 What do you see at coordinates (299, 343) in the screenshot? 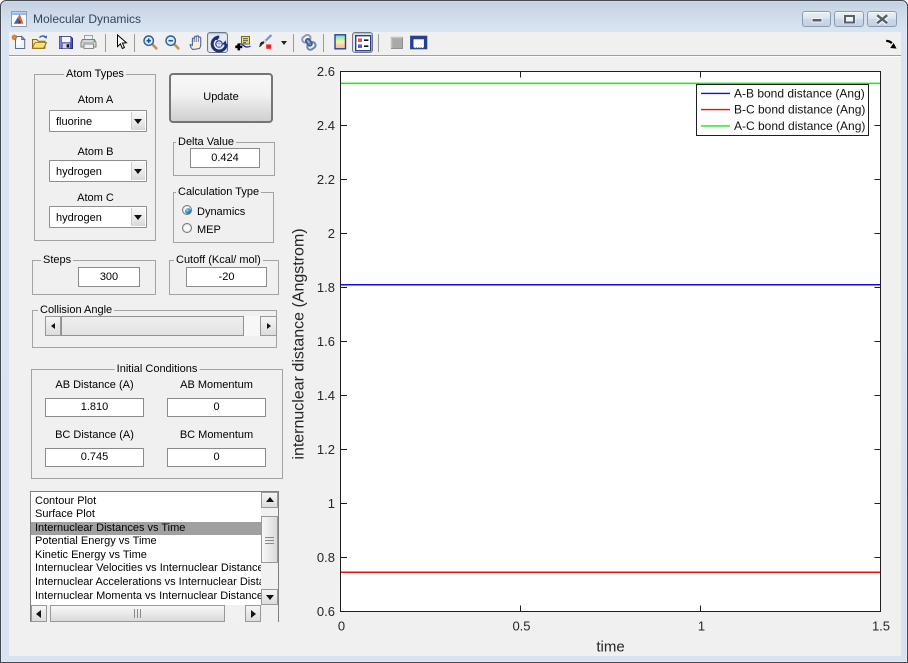
I see `svg-text:internuclear distance (Angstro: internuclear distance (Angstrom)` at bounding box center [299, 343].